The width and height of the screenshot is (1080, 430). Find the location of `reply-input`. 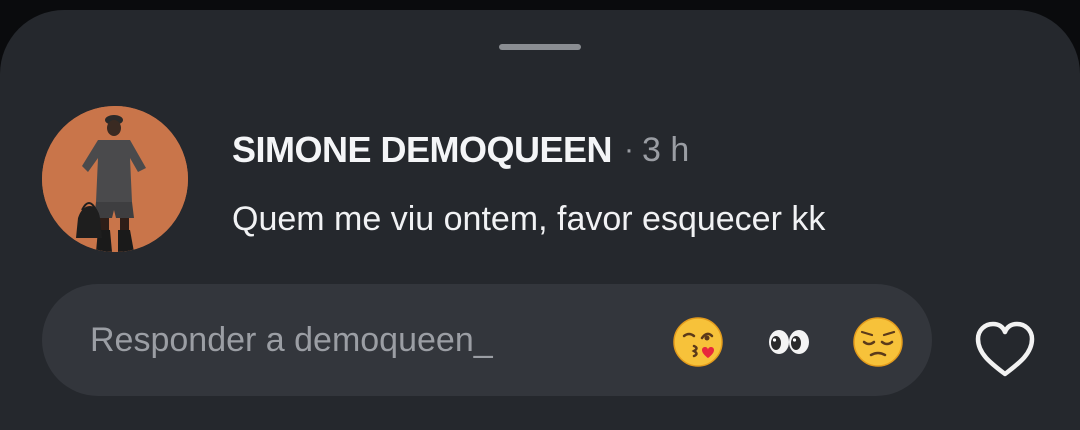

reply-input is located at coordinates (350, 340).